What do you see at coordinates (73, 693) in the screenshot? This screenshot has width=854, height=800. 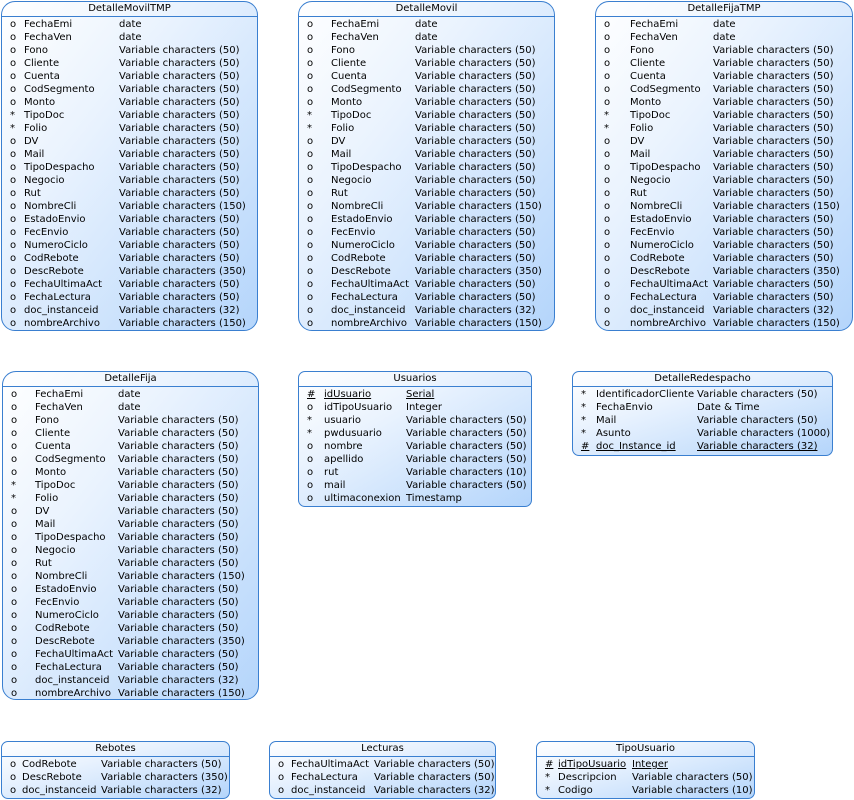 I see `attribute-name: nombreArchivo` at bounding box center [73, 693].